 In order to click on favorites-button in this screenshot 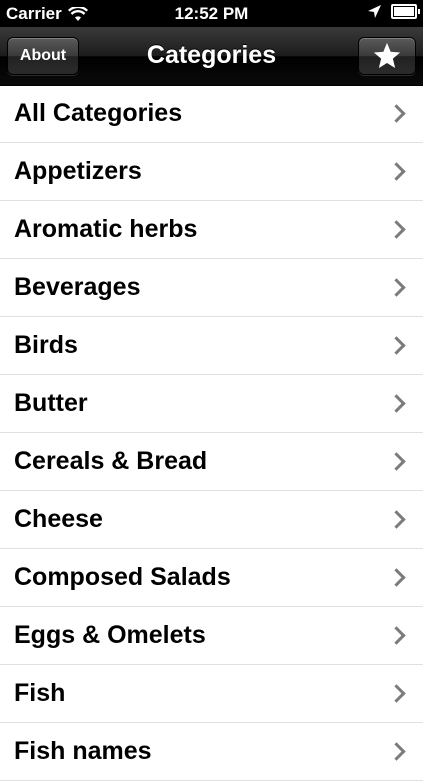, I will do `click(387, 56)`.